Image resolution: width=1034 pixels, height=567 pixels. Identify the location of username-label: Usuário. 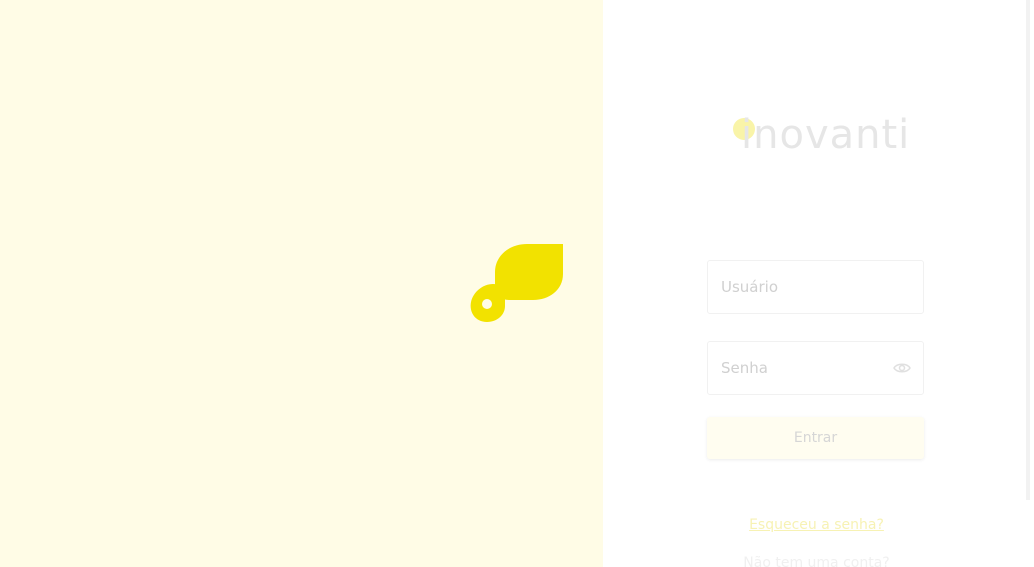
(750, 287).